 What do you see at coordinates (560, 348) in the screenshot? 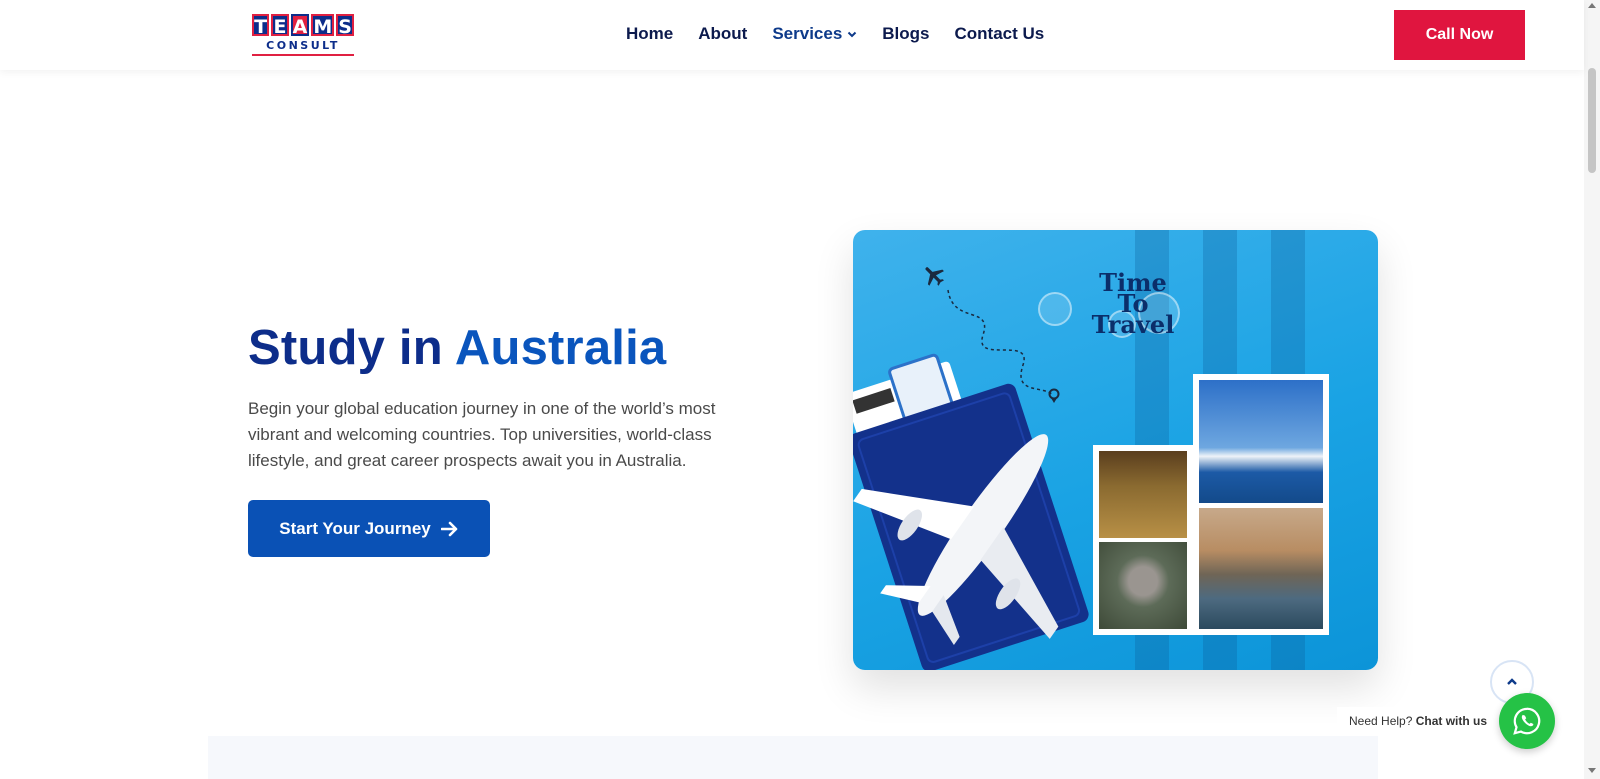
I see `hero-title-accent: Australia` at bounding box center [560, 348].